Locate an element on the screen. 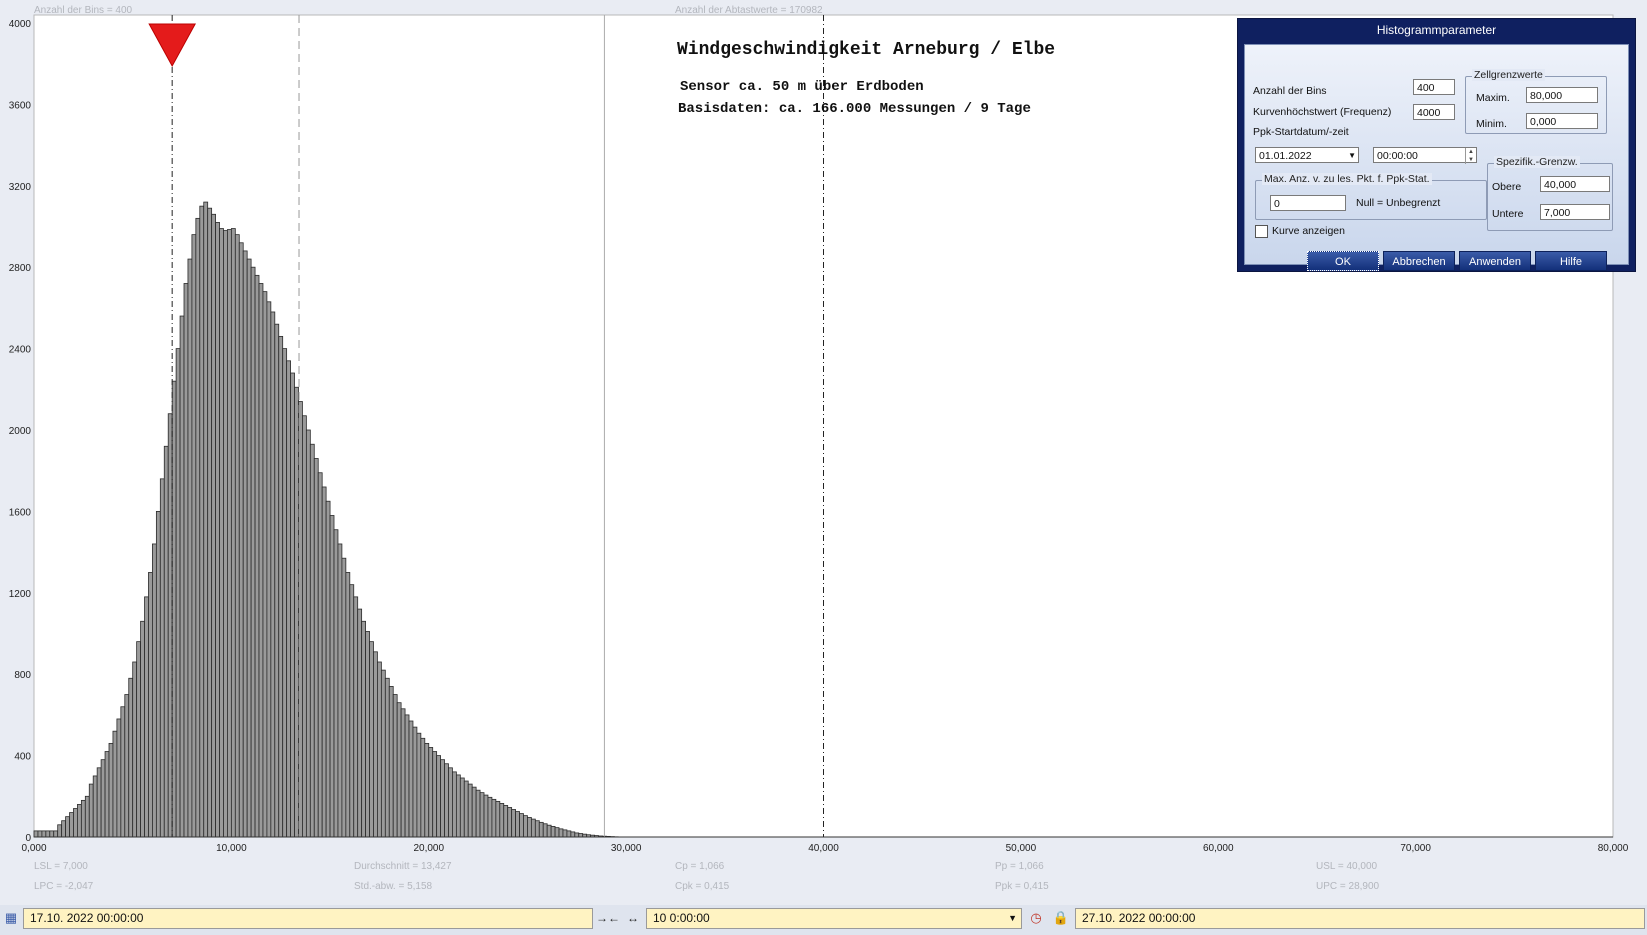 This screenshot has width=1647, height=935. min-label: Minim. is located at coordinates (1491, 124).